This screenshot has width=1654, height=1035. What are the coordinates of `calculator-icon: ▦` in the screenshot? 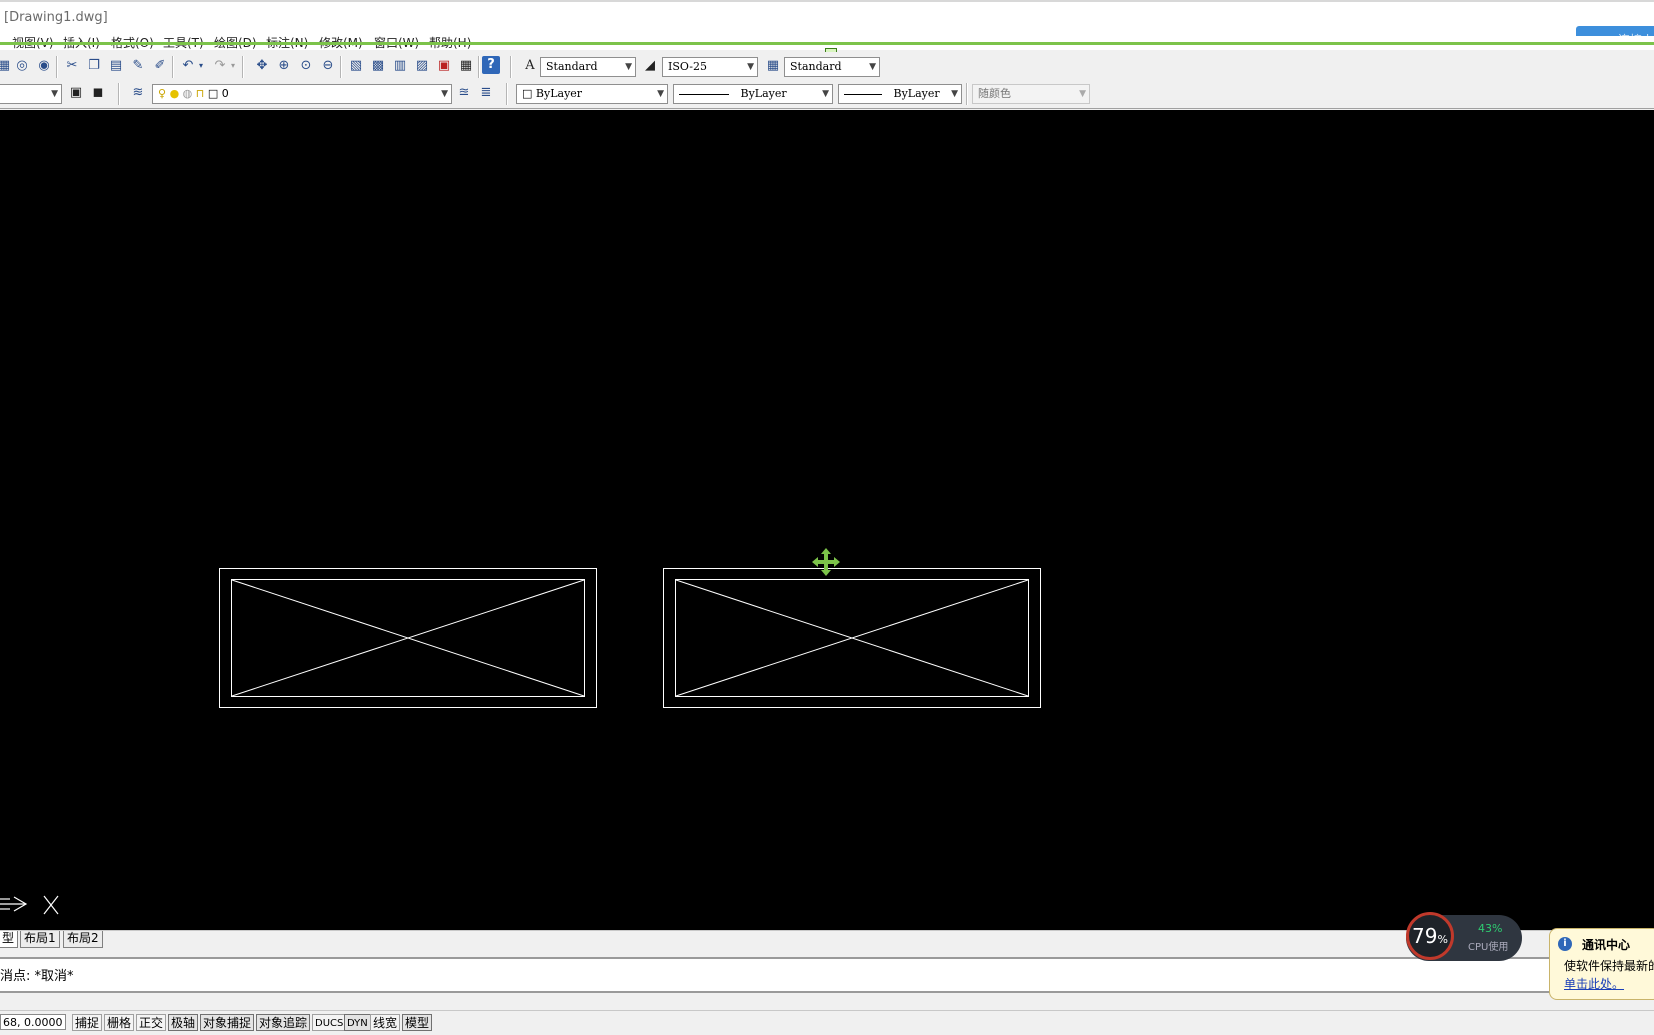 It's located at (466, 66).